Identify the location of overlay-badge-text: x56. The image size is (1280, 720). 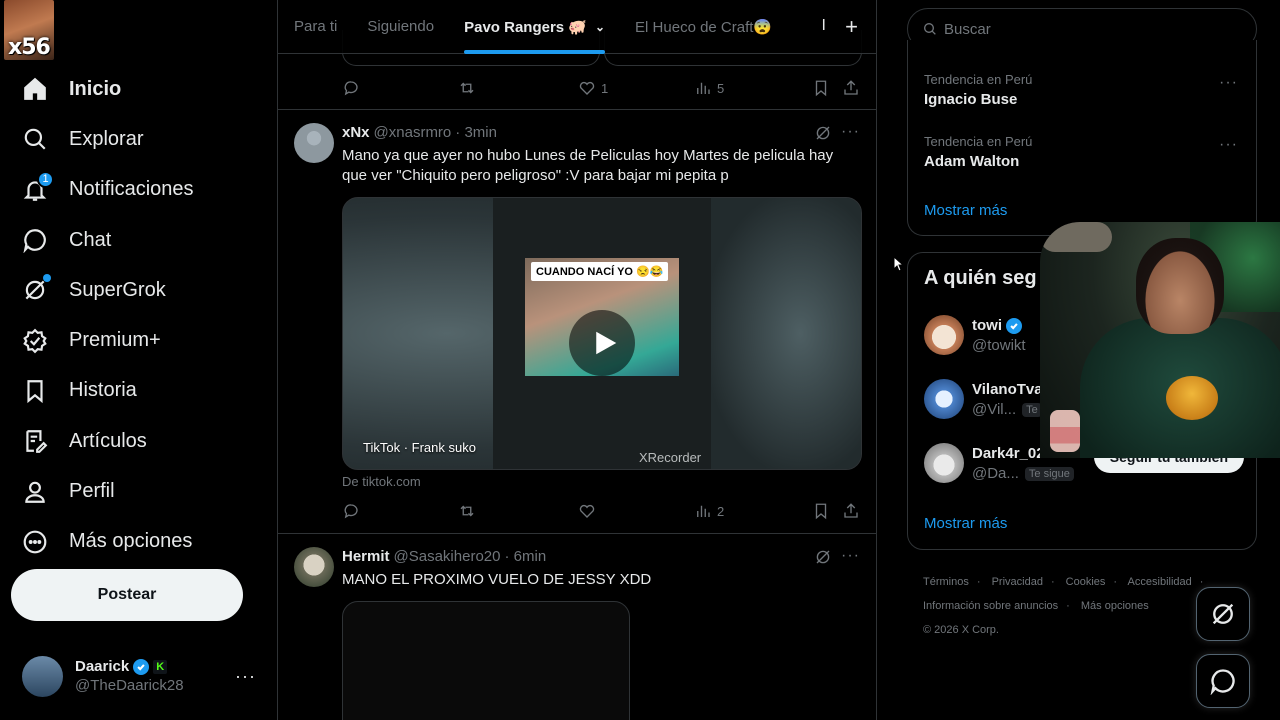
(29, 47).